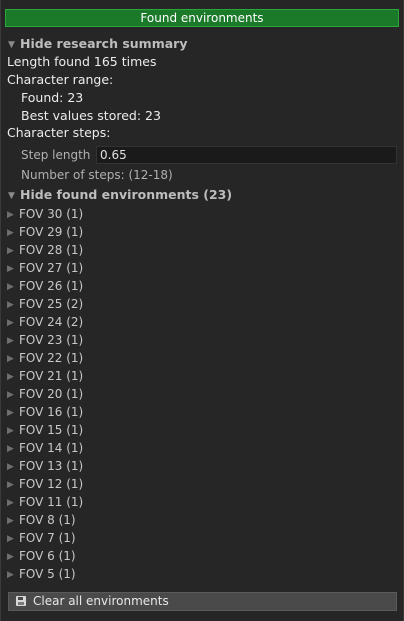 The height and width of the screenshot is (621, 404). I want to click on environment-item-label: FOV 23 (1), so click(51, 340).